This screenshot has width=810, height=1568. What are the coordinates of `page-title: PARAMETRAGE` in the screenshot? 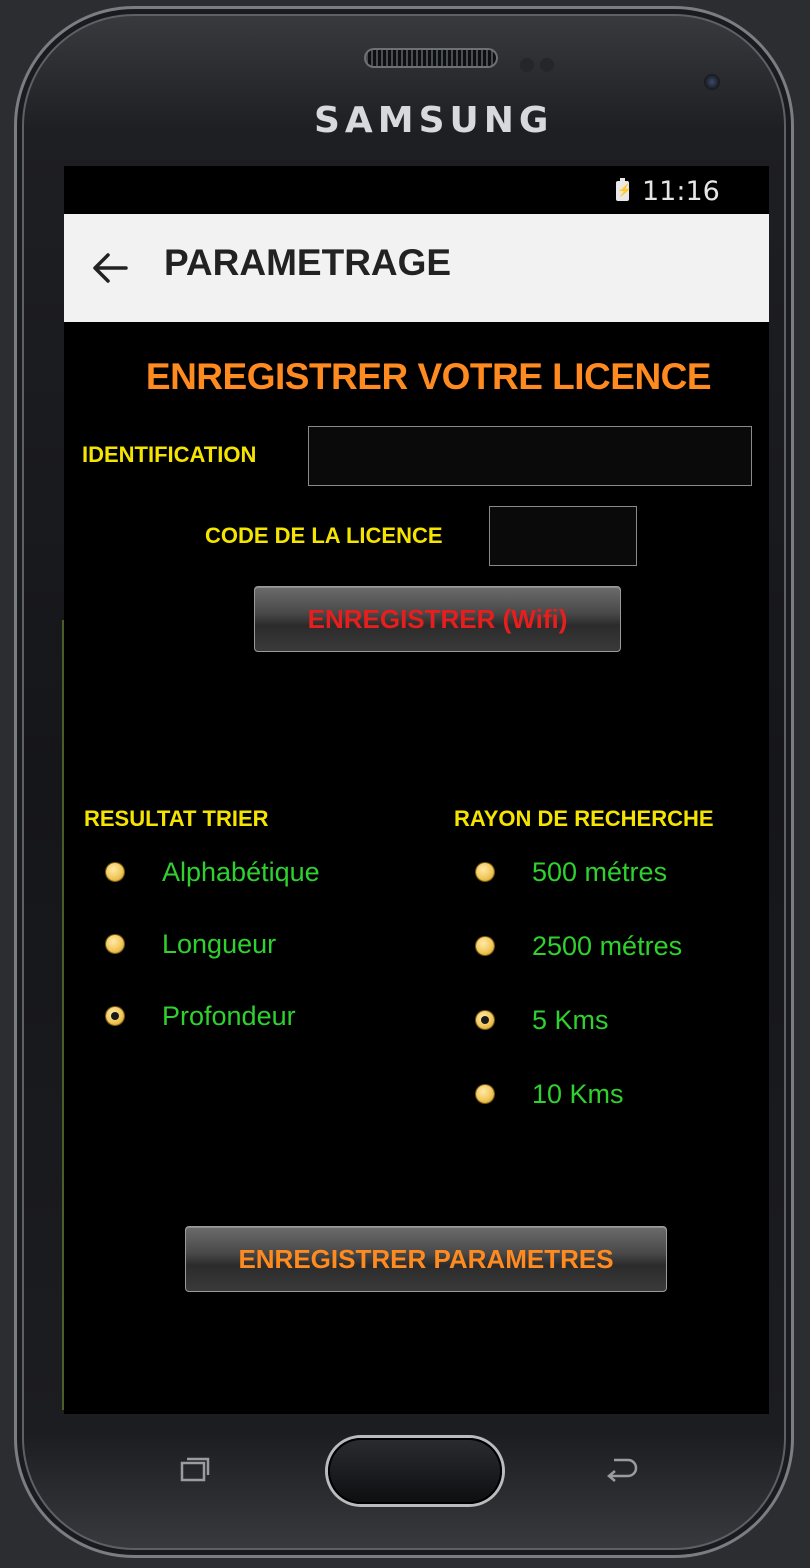 It's located at (308, 262).